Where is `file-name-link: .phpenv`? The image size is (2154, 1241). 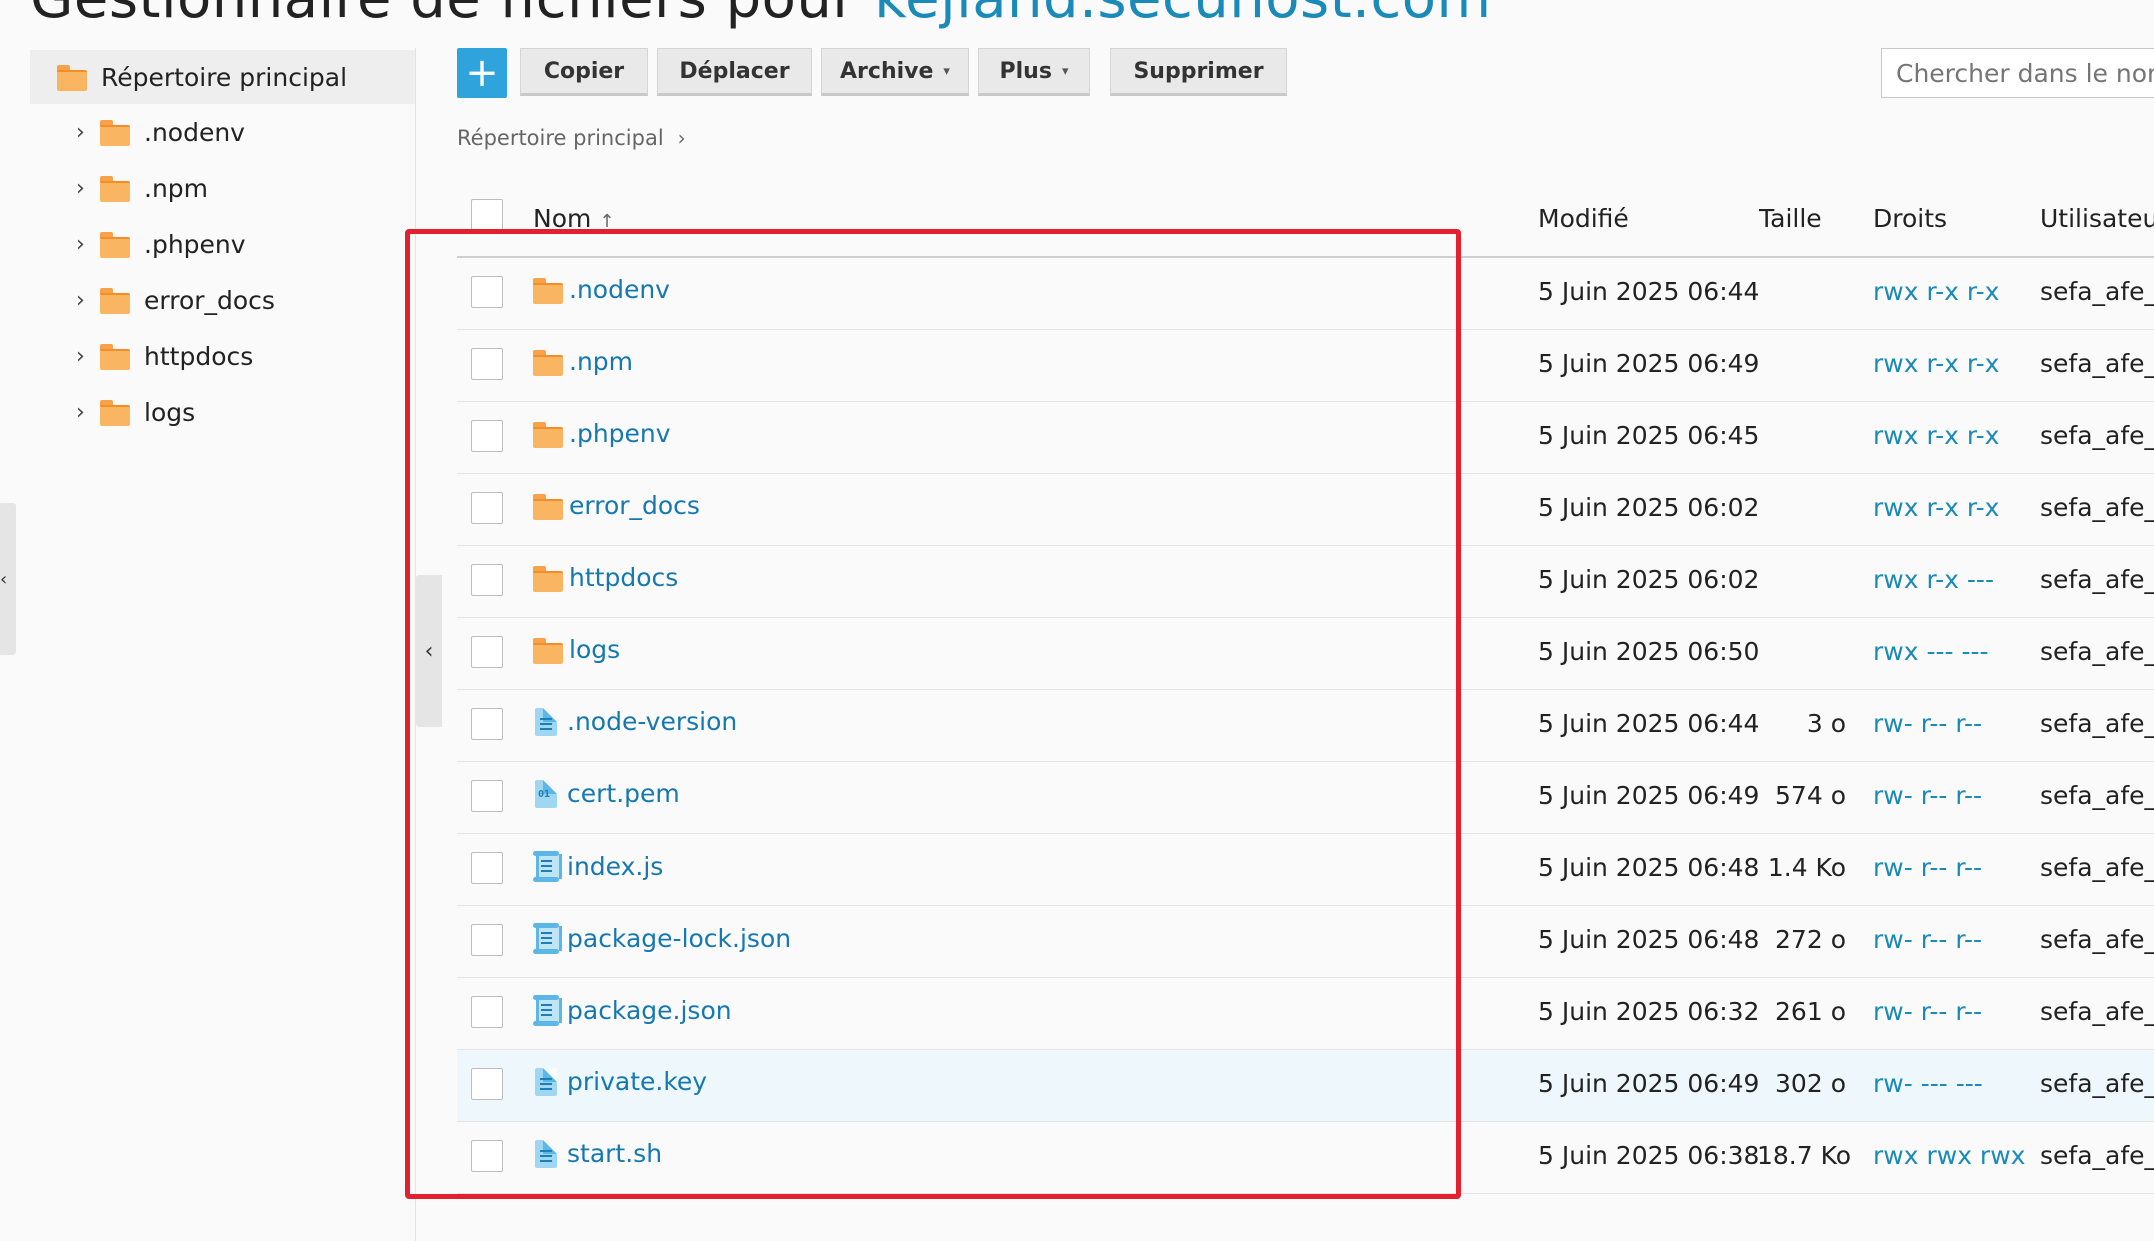
file-name-link: .phpenv is located at coordinates (620, 433).